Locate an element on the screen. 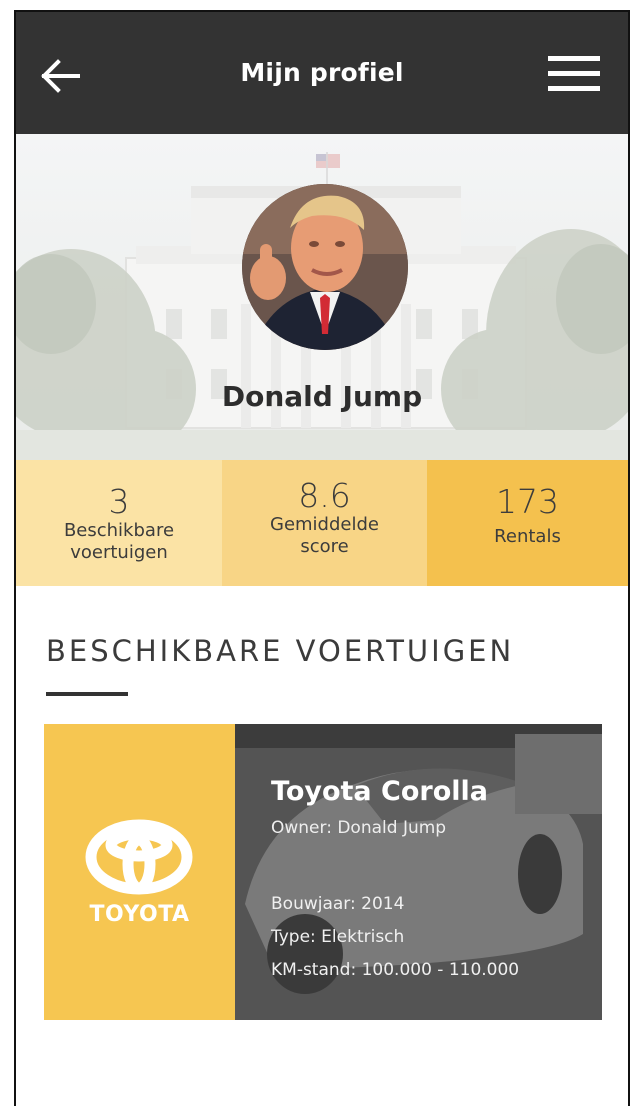  profile-name: Donald Jump is located at coordinates (322, 396).